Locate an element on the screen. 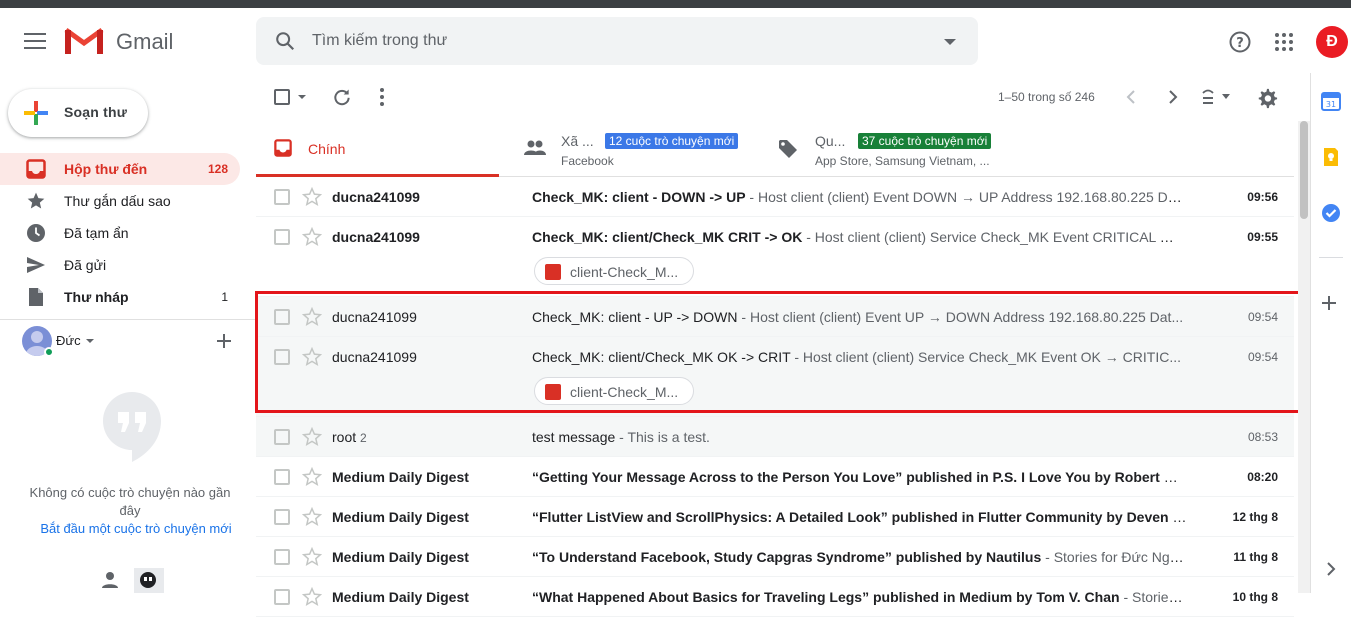  gmail-logo-icon is located at coordinates (84, 41).